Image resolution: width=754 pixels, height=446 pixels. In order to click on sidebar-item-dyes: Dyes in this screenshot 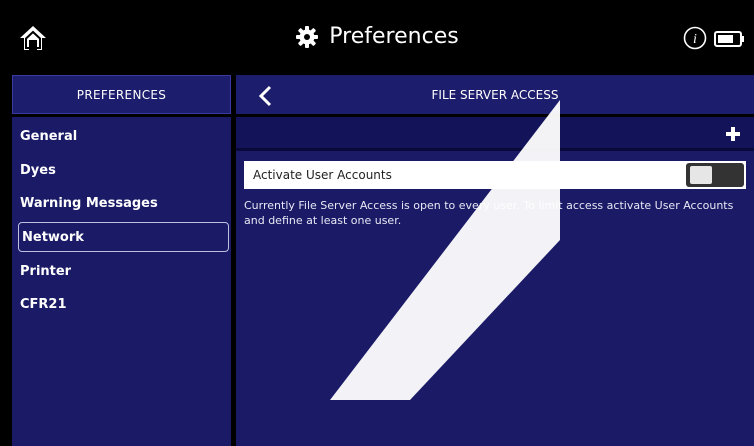, I will do `click(121, 170)`.